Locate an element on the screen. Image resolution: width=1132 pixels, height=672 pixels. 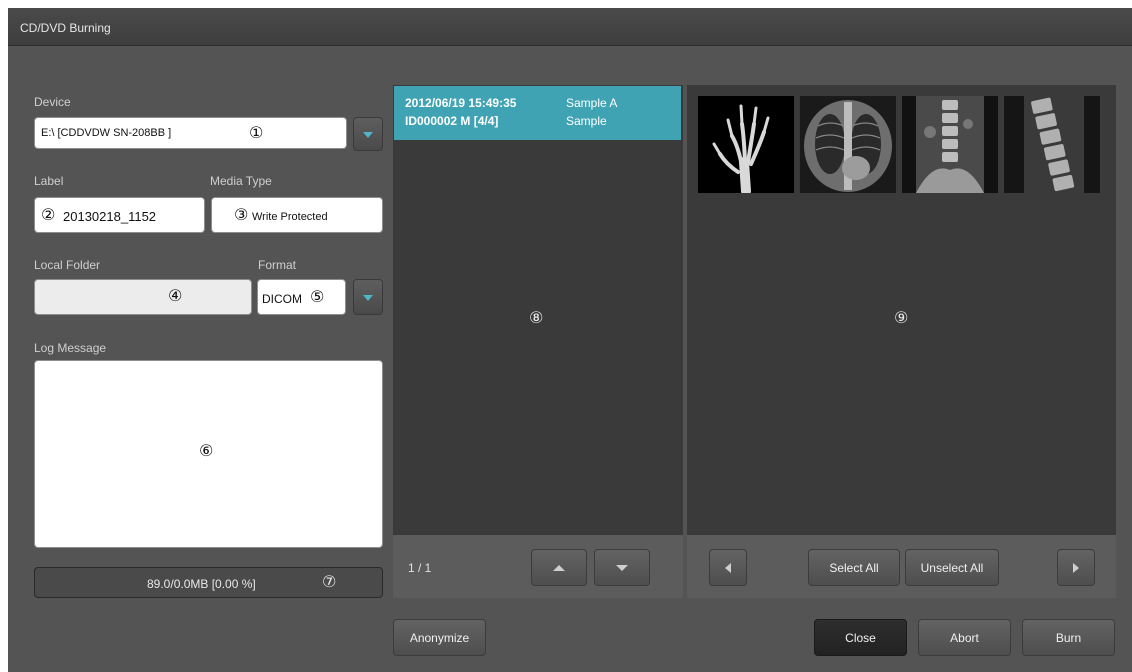
progress-text: 89.0/0.0MB [0.00 %] is located at coordinates (201, 584).